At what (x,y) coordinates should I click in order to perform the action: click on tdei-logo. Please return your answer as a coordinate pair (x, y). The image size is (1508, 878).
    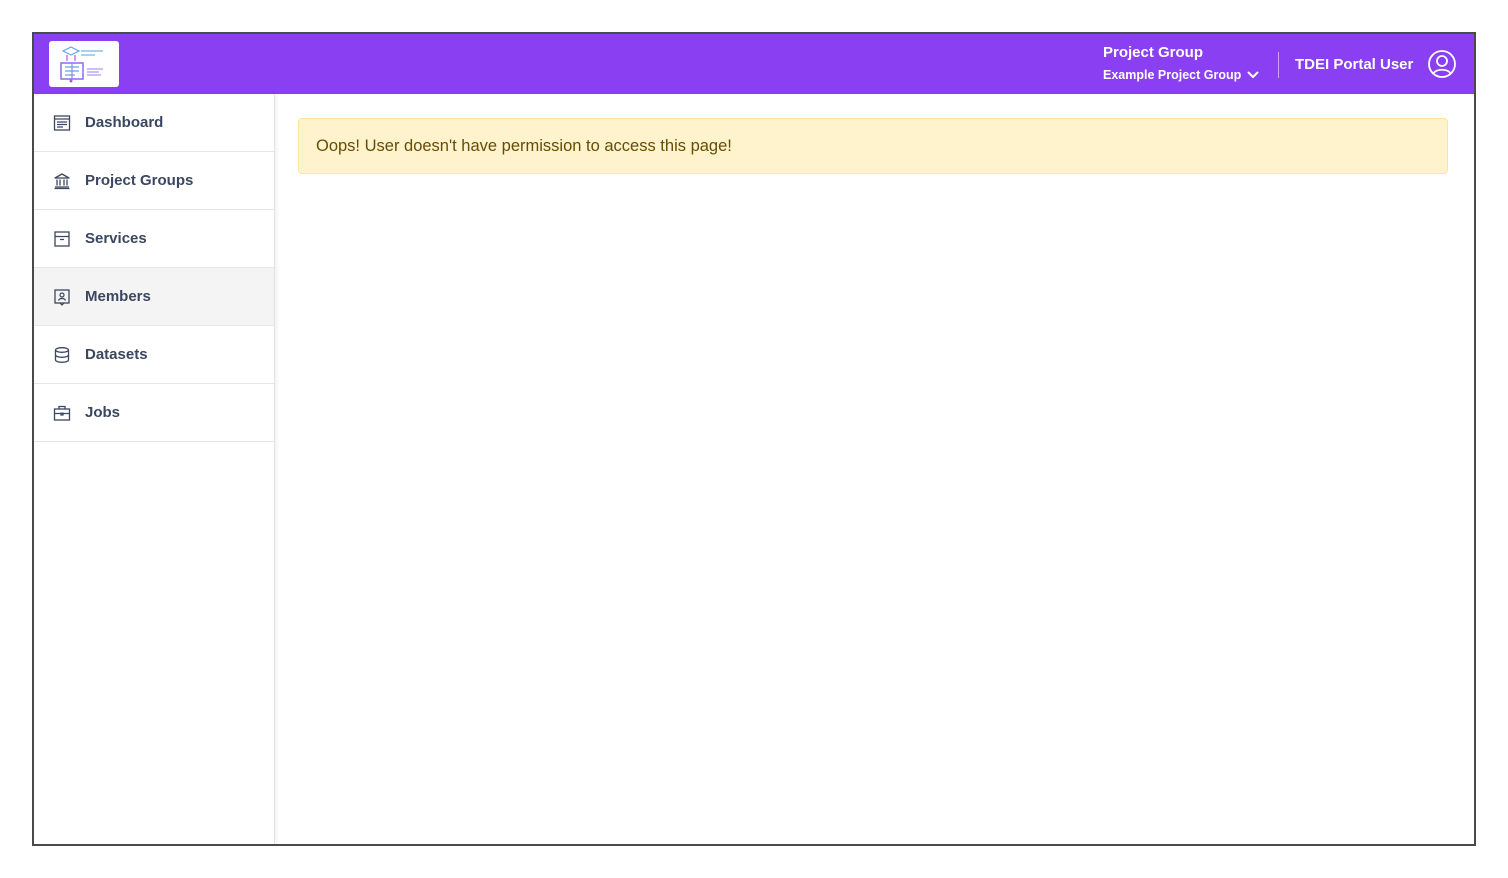
    Looking at the image, I should click on (84, 64).